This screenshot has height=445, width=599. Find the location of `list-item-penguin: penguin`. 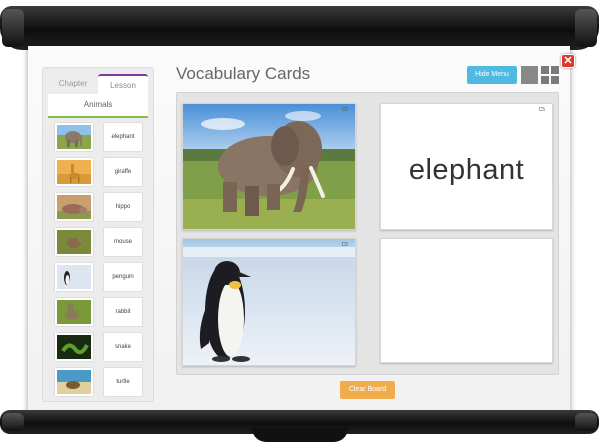

list-item-penguin: penguin is located at coordinates (98, 277).